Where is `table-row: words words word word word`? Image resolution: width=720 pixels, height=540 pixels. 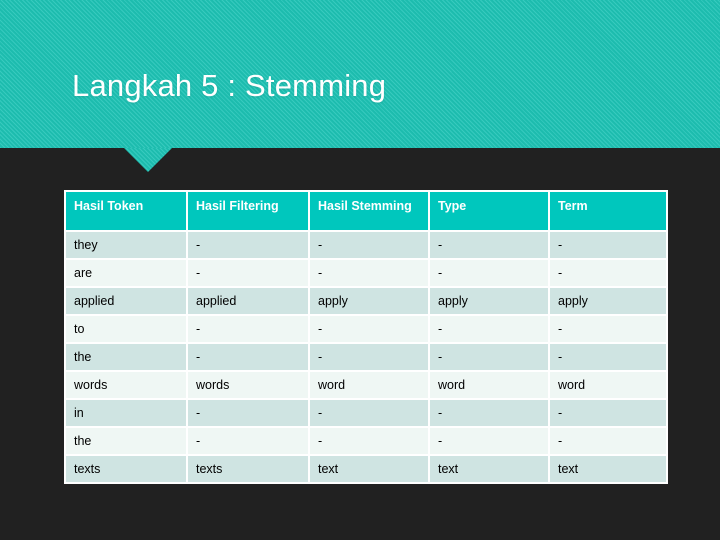 table-row: words words word word word is located at coordinates (366, 385).